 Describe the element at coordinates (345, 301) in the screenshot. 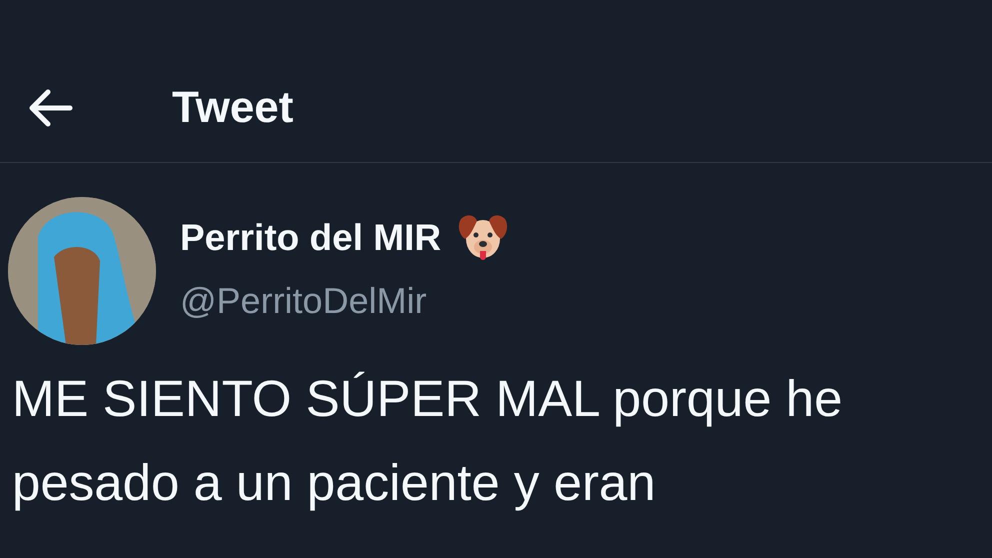

I see `author-handle: @PerritoDelMir` at that location.